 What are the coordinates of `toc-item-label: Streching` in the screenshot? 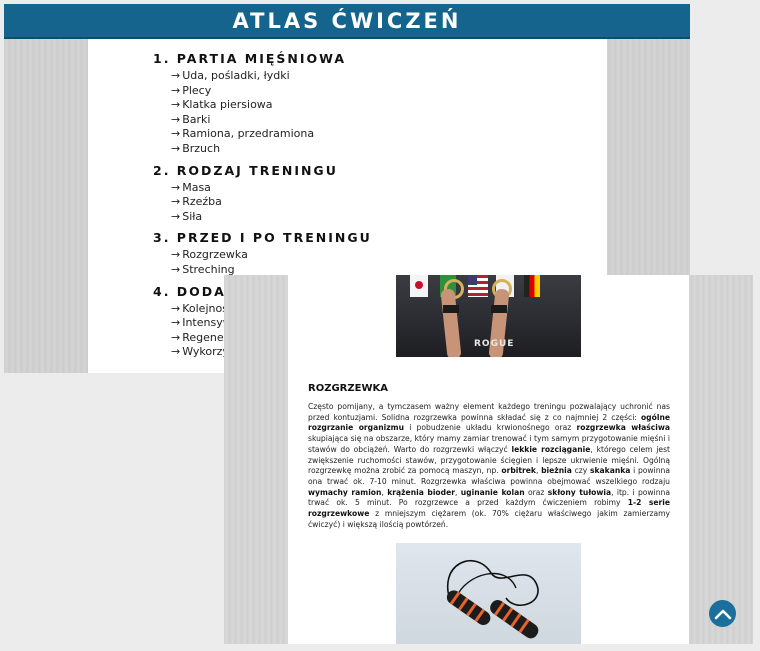 It's located at (208, 269).